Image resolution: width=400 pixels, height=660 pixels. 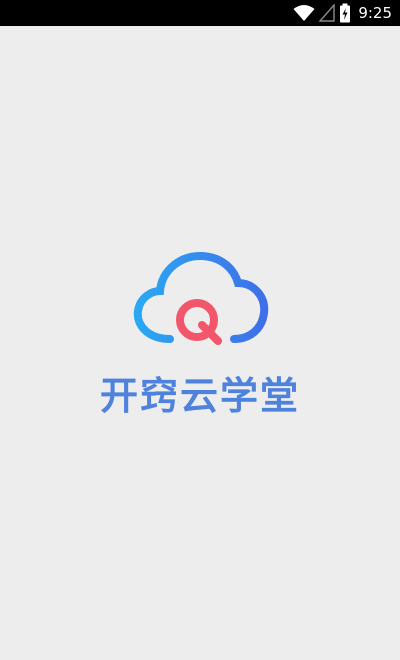 I want to click on status-bar: 9:25, so click(x=200, y=13).